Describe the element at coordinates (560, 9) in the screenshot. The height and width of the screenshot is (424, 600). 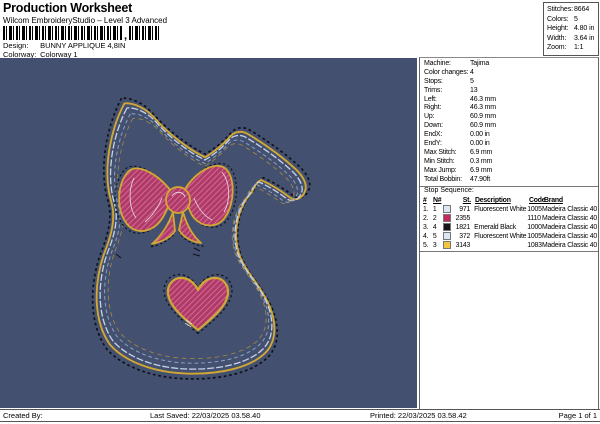
I see `stat-label: Stitches:` at that location.